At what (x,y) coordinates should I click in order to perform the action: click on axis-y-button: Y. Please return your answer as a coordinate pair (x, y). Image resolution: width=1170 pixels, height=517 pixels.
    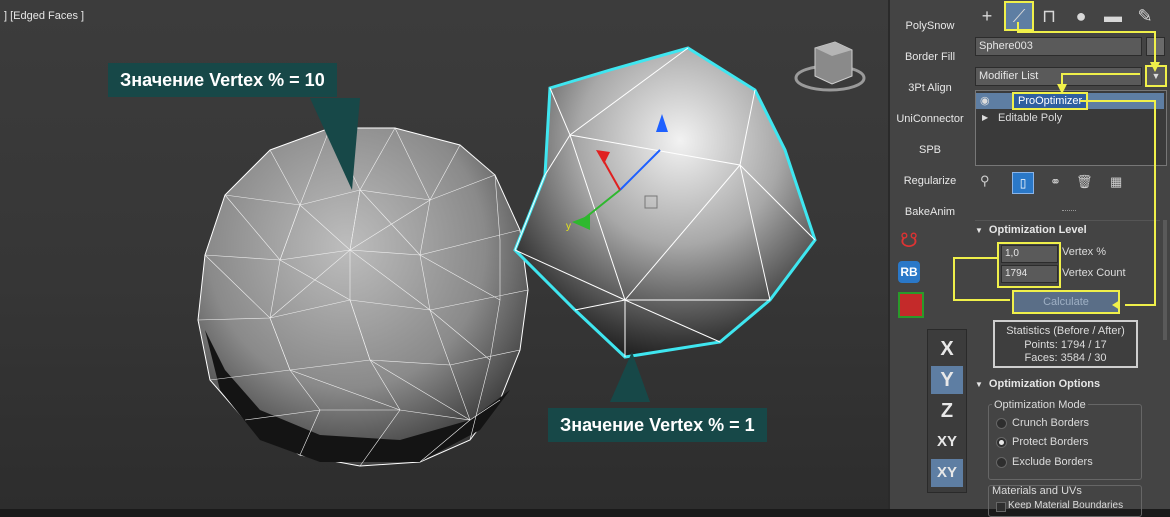
    Looking at the image, I should click on (947, 380).